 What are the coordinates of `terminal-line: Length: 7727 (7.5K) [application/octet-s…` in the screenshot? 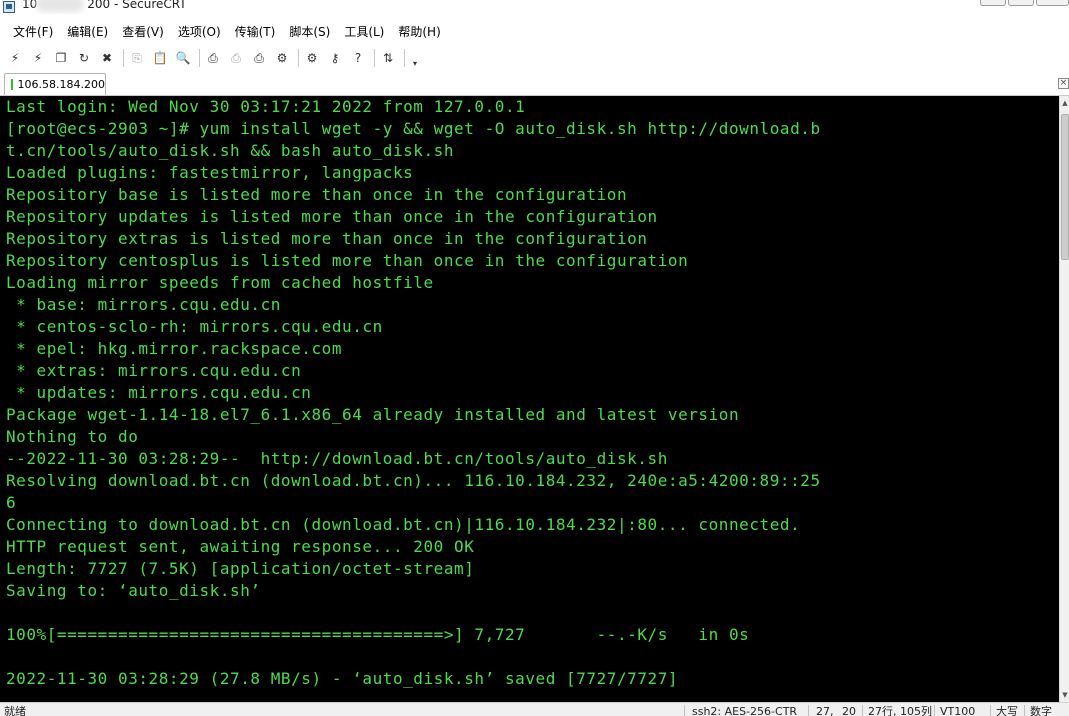 It's located at (240, 568).